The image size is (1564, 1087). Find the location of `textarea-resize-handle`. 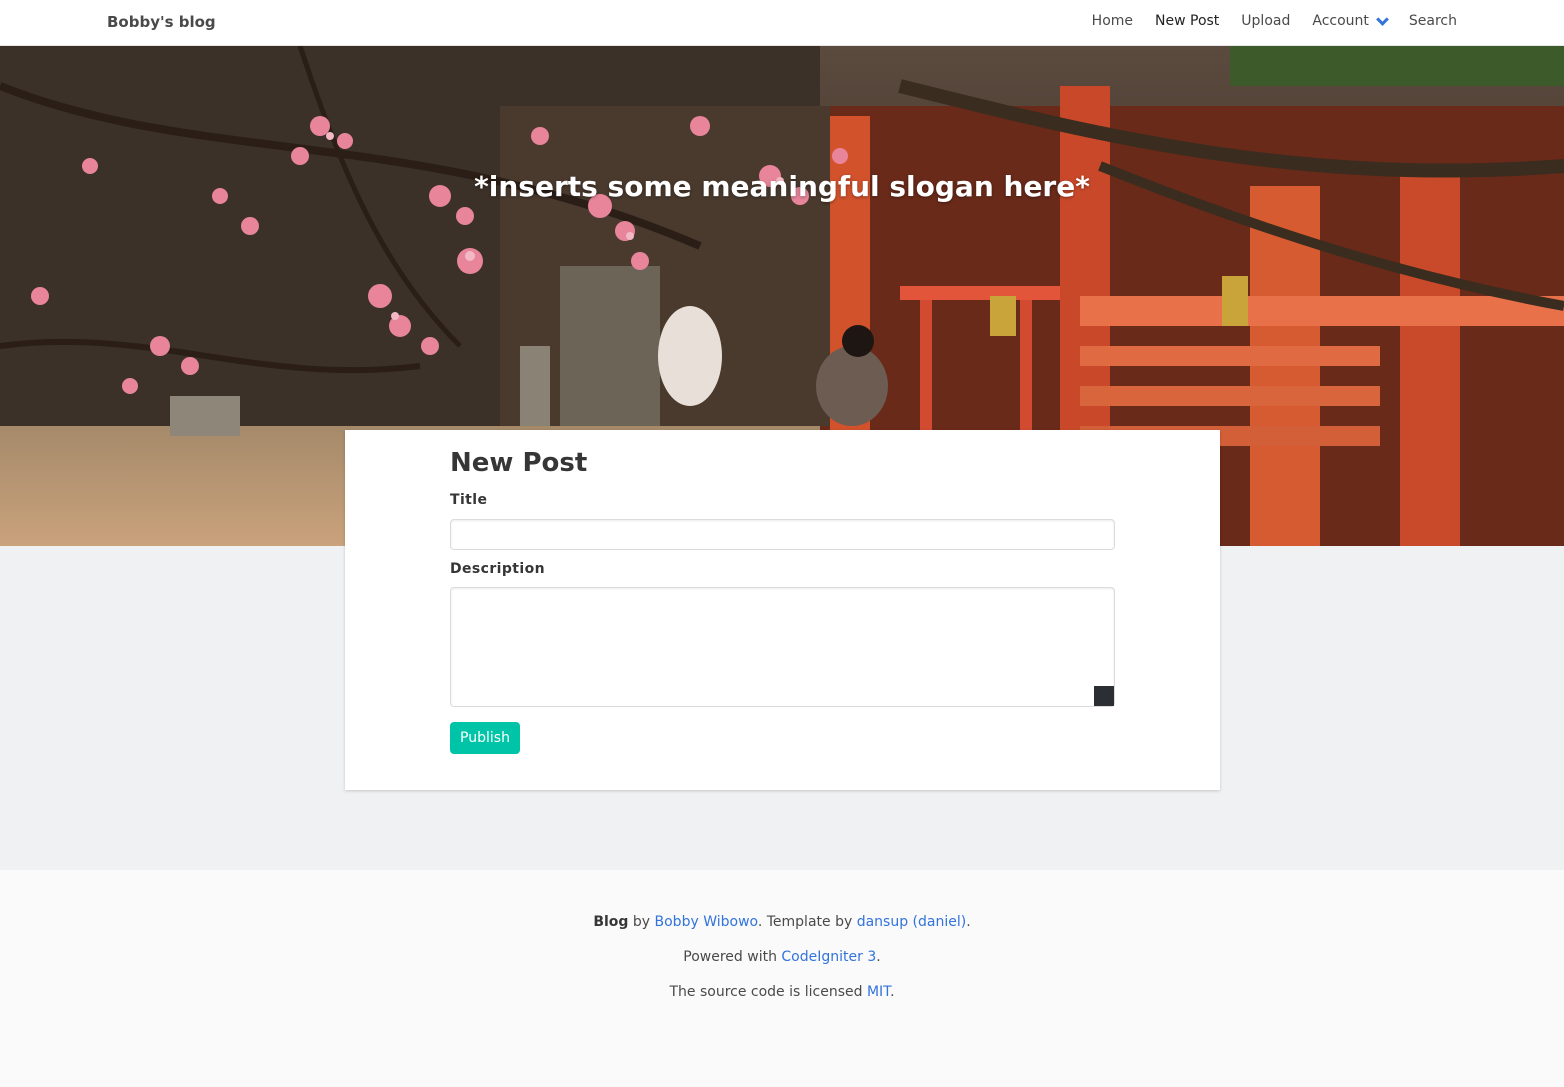

textarea-resize-handle is located at coordinates (1104, 696).